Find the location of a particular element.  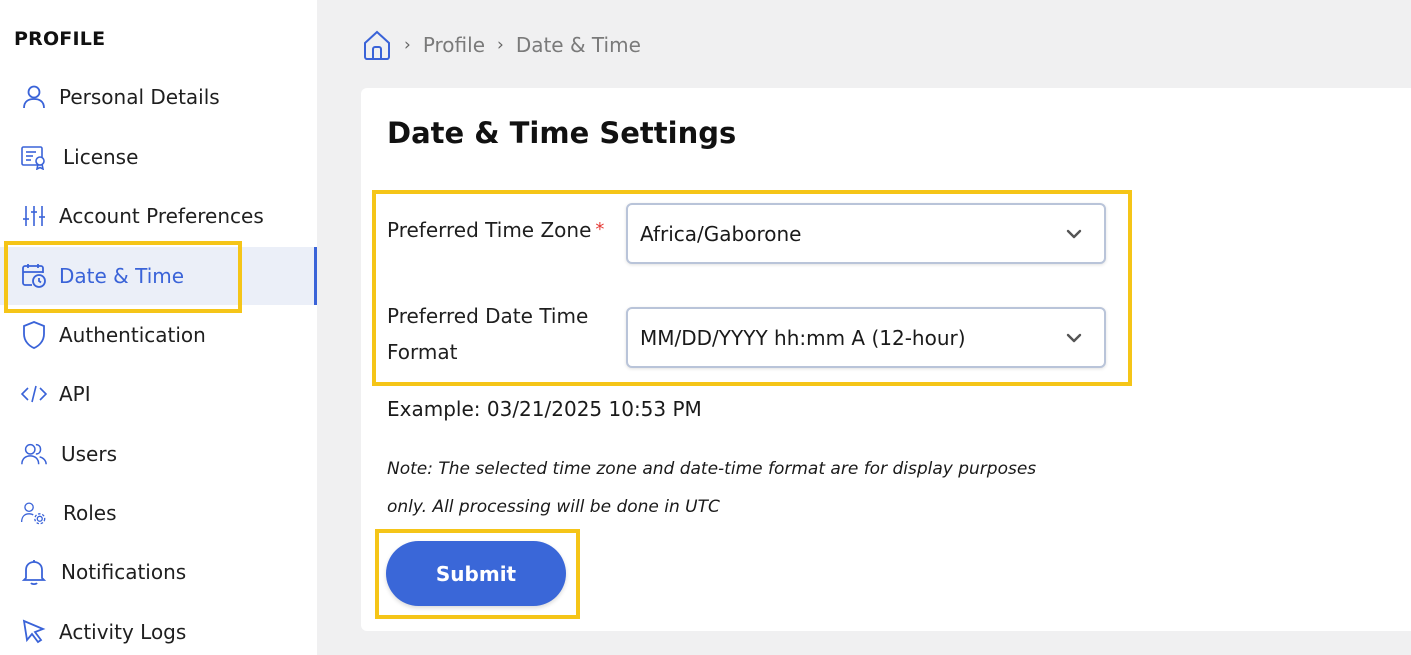

sidebar-item-account-preferences: Account Preferences is located at coordinates (158, 216).